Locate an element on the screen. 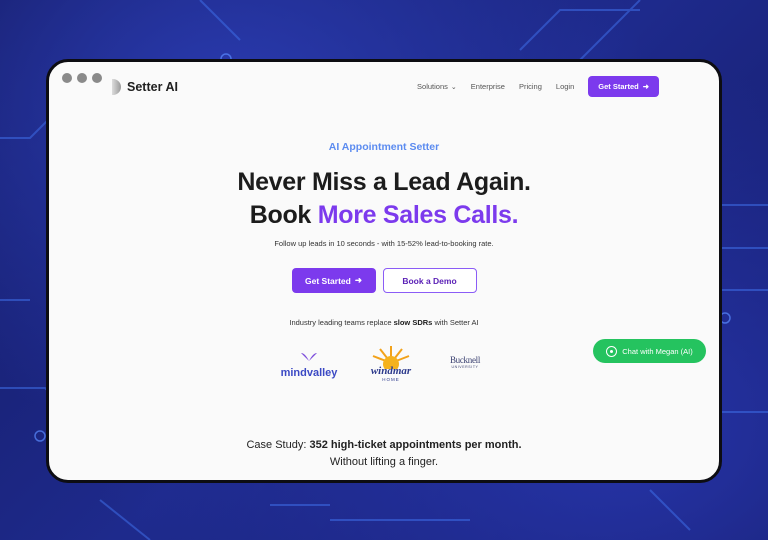  nav-item-solutions: Solutions ⌄ is located at coordinates (437, 86).